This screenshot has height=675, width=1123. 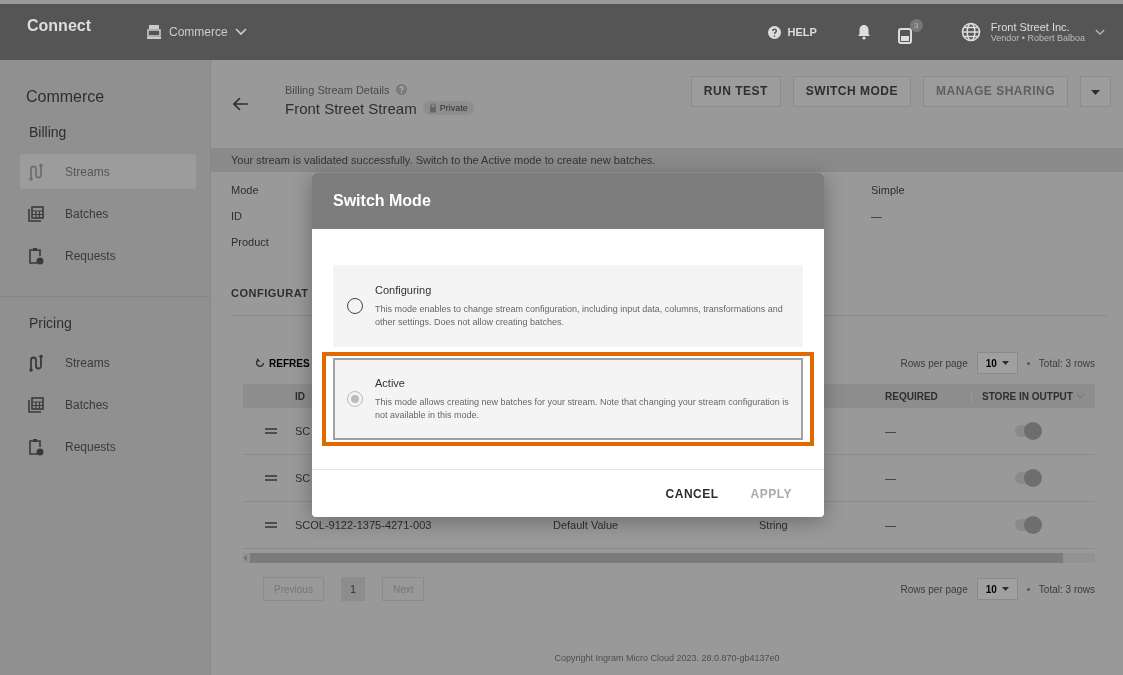 What do you see at coordinates (245, 190) in the screenshot?
I see `detail-label: Mode` at bounding box center [245, 190].